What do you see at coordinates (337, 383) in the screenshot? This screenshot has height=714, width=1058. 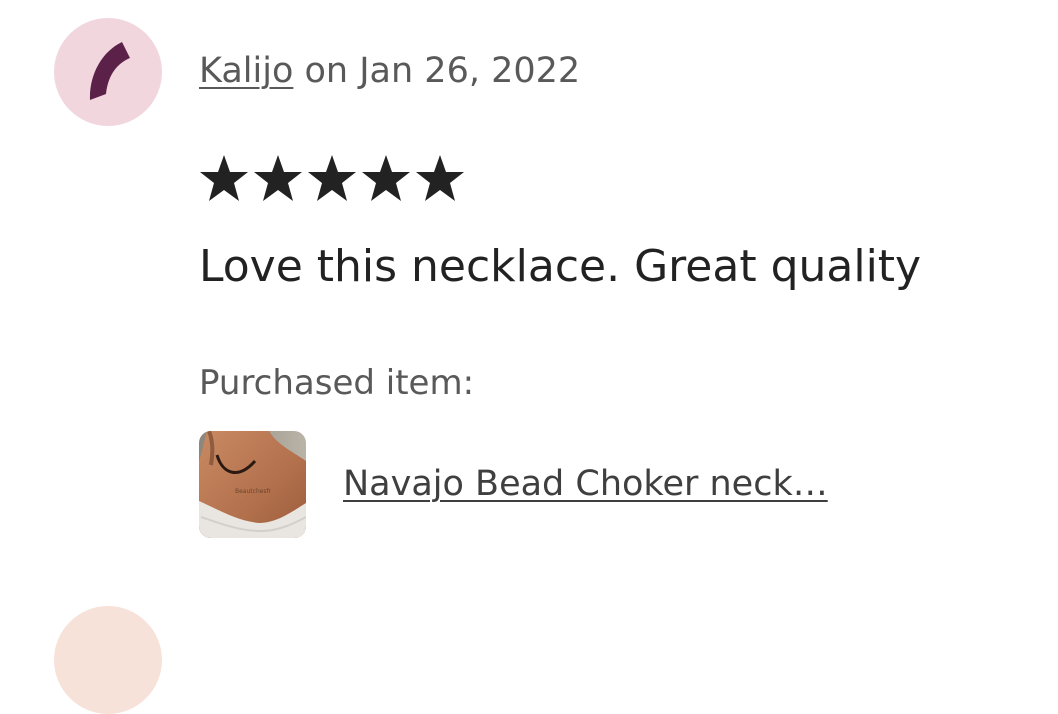 I see `purchased-item-label: Purchased item:` at bounding box center [337, 383].